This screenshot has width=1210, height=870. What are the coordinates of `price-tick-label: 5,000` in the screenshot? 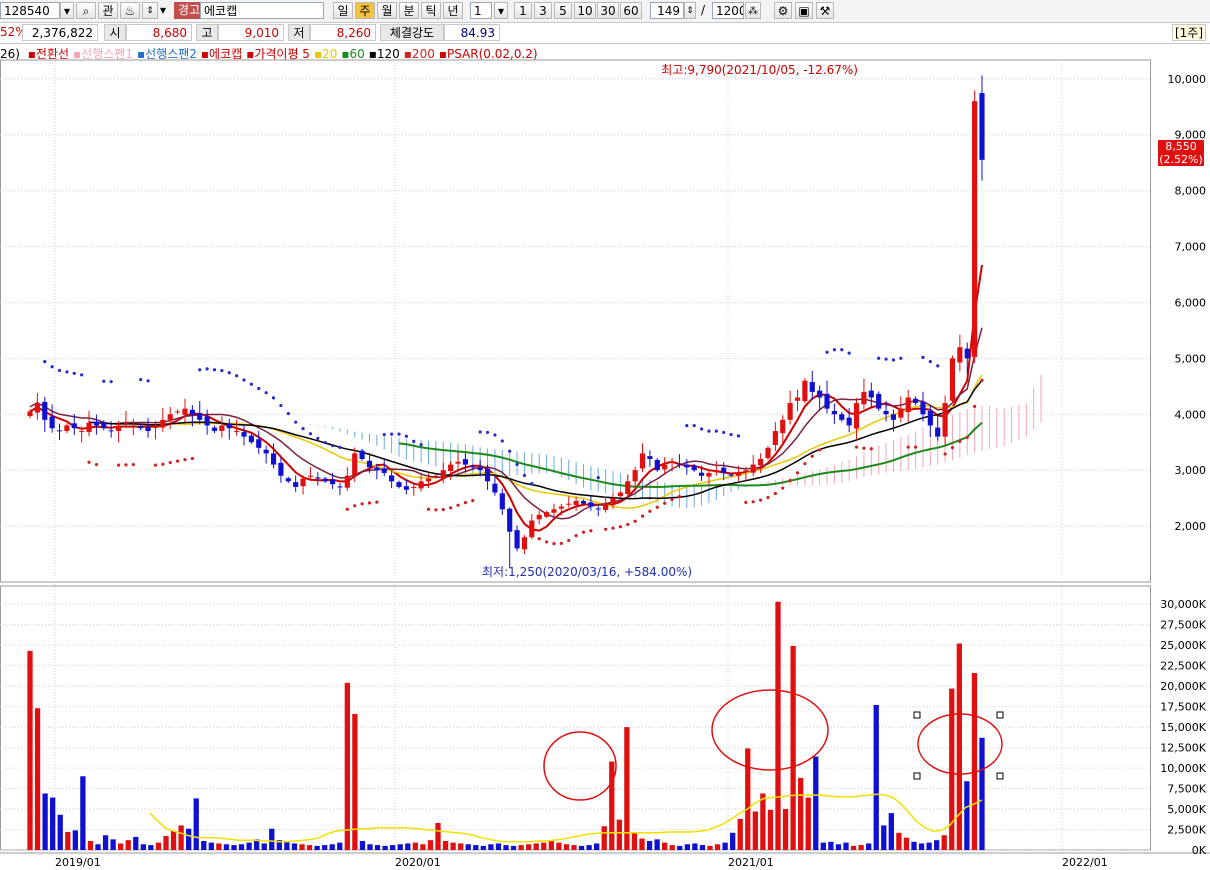 It's located at (1191, 358).